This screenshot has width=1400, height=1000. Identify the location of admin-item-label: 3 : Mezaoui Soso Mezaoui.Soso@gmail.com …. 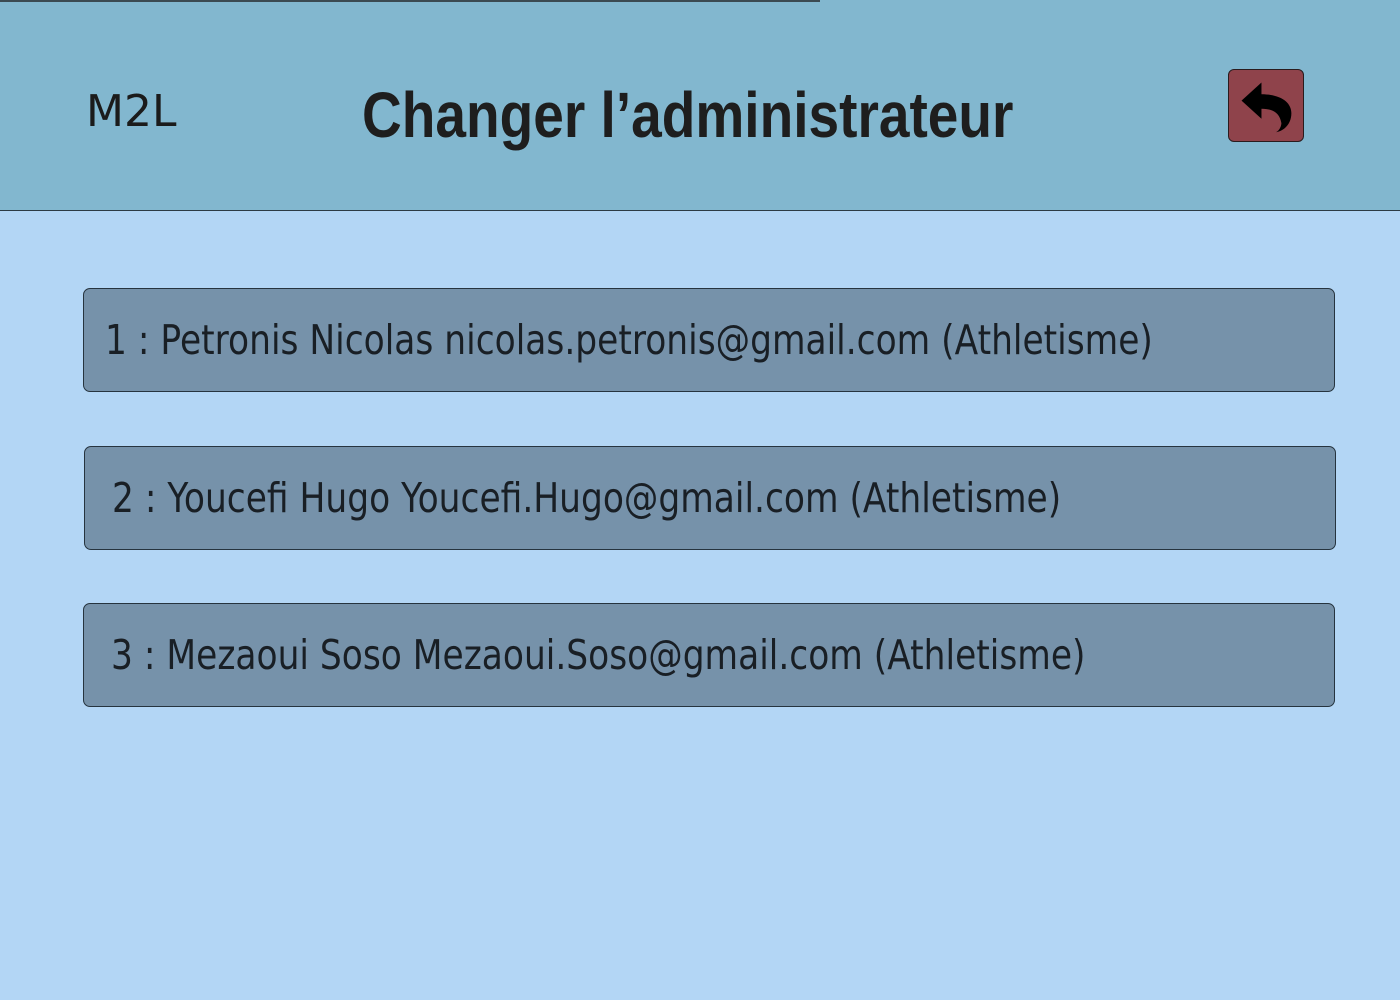
(598, 655).